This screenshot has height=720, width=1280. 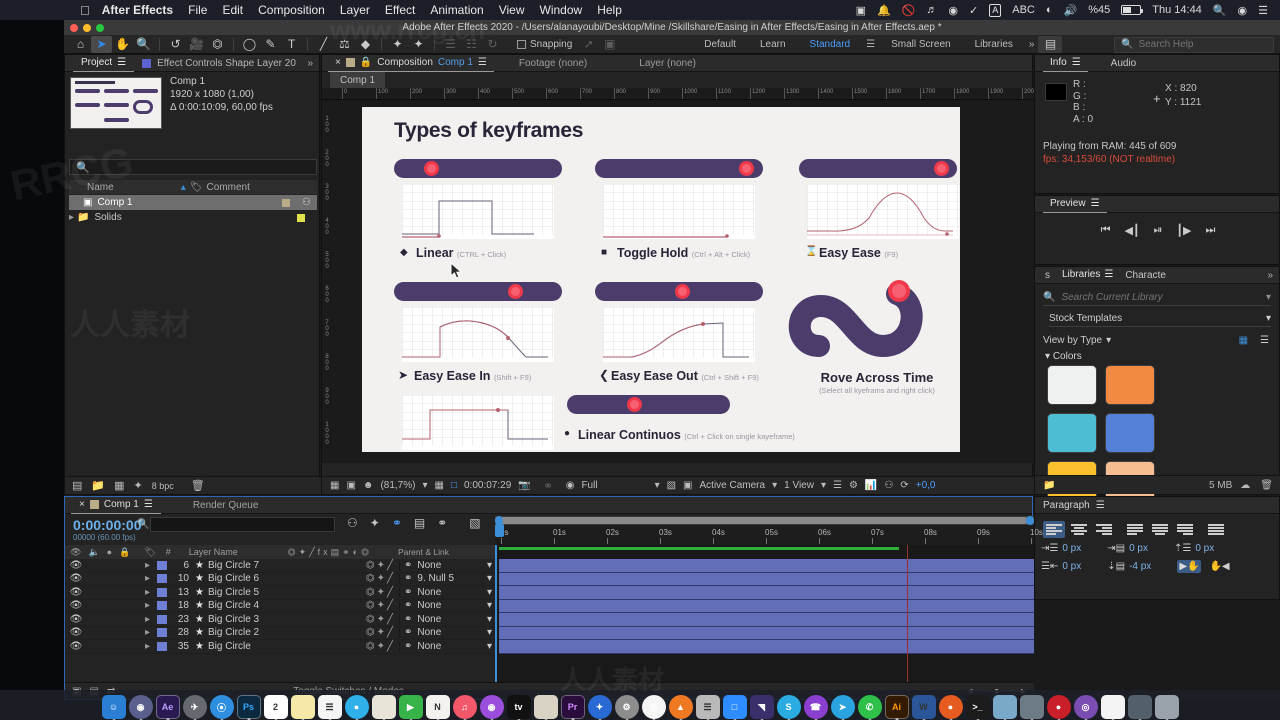 What do you see at coordinates (1135, 529) in the screenshot?
I see `justify-last-left-icon` at bounding box center [1135, 529].